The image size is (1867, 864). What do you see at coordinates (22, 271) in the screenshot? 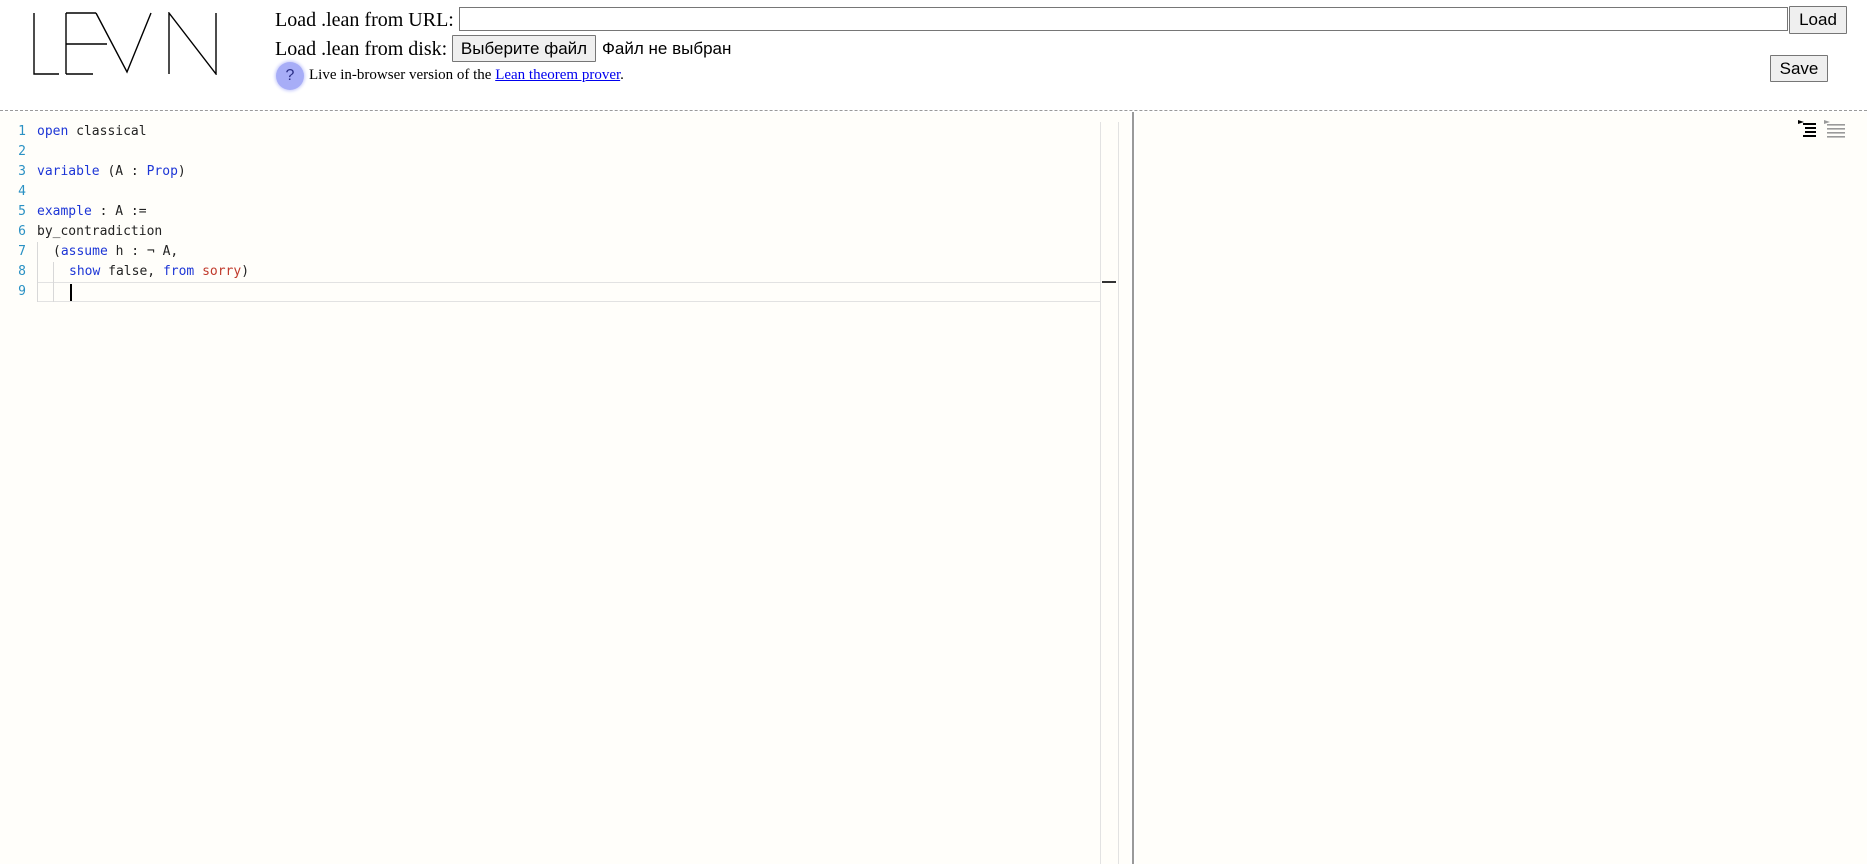
I see `line-number: 8` at bounding box center [22, 271].